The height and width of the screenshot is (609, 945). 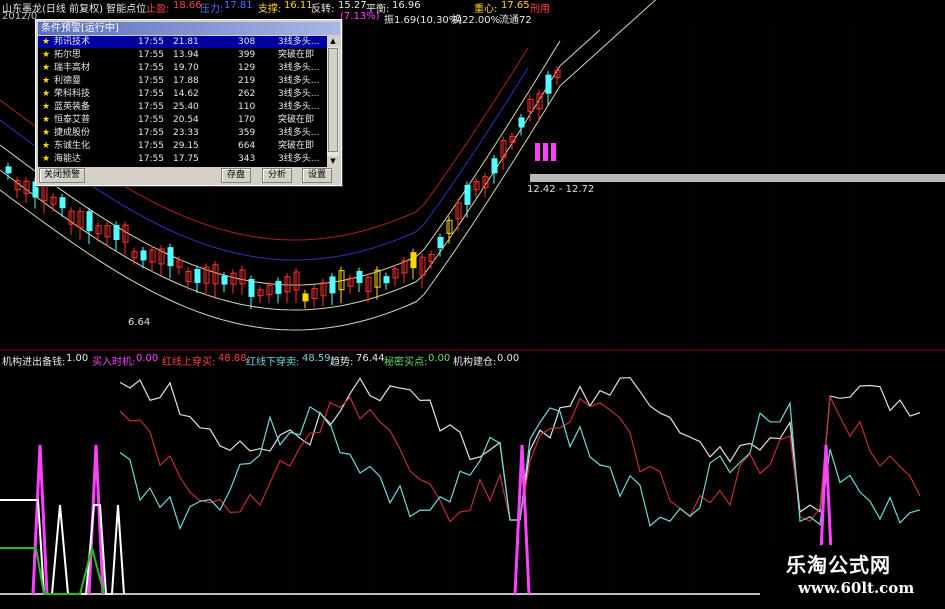 What do you see at coordinates (72, 120) in the screenshot?
I see `stock-name: 恒泰艾普` at bounding box center [72, 120].